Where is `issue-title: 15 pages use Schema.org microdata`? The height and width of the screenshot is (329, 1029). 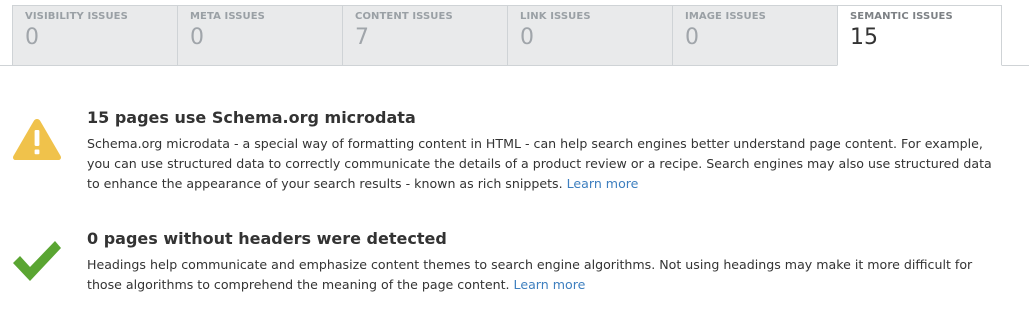
issue-title: 15 pages use Schema.org microdata is located at coordinates (251, 117).